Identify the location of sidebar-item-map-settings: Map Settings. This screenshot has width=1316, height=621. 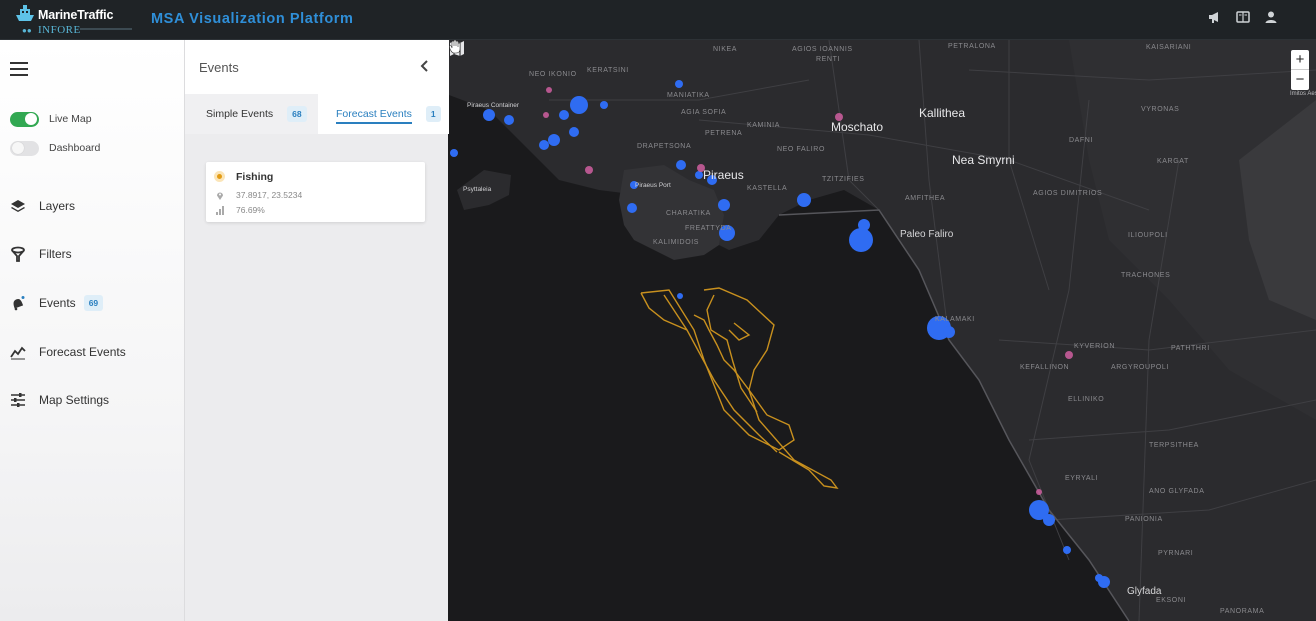
(59, 400).